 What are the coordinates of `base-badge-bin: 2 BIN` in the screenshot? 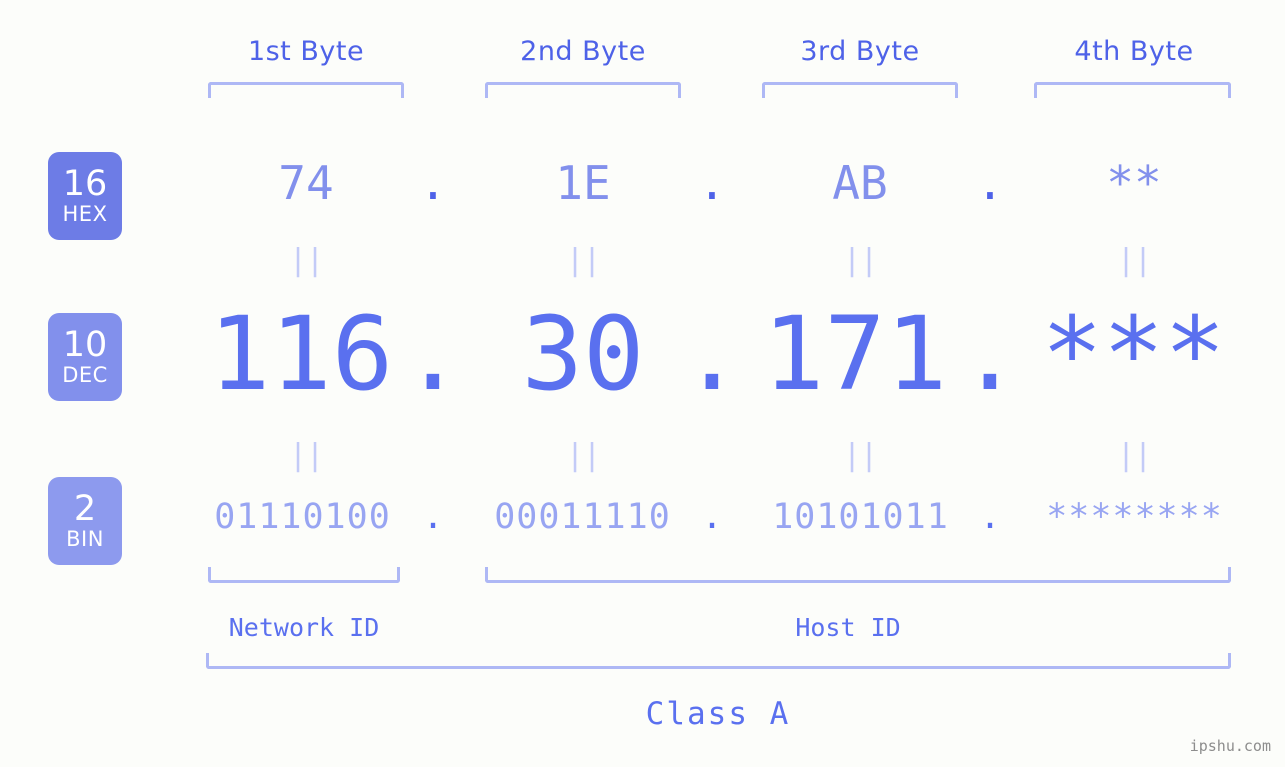 It's located at (85, 521).